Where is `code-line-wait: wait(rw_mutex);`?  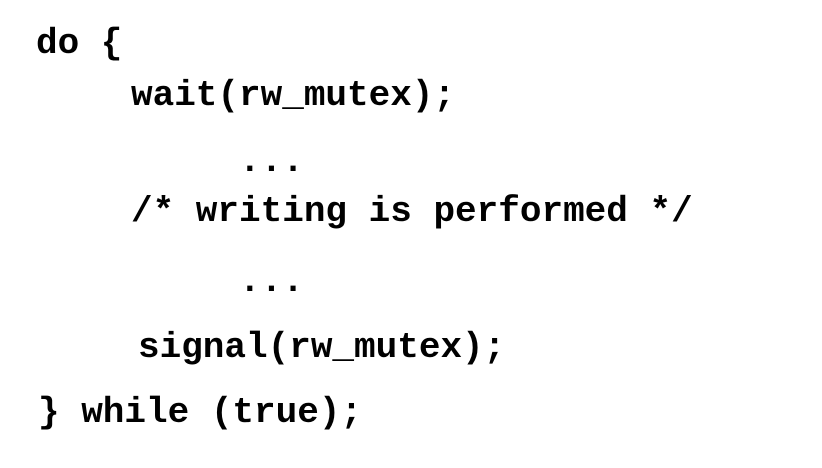
code-line-wait: wait(rw_mutex); is located at coordinates (293, 95).